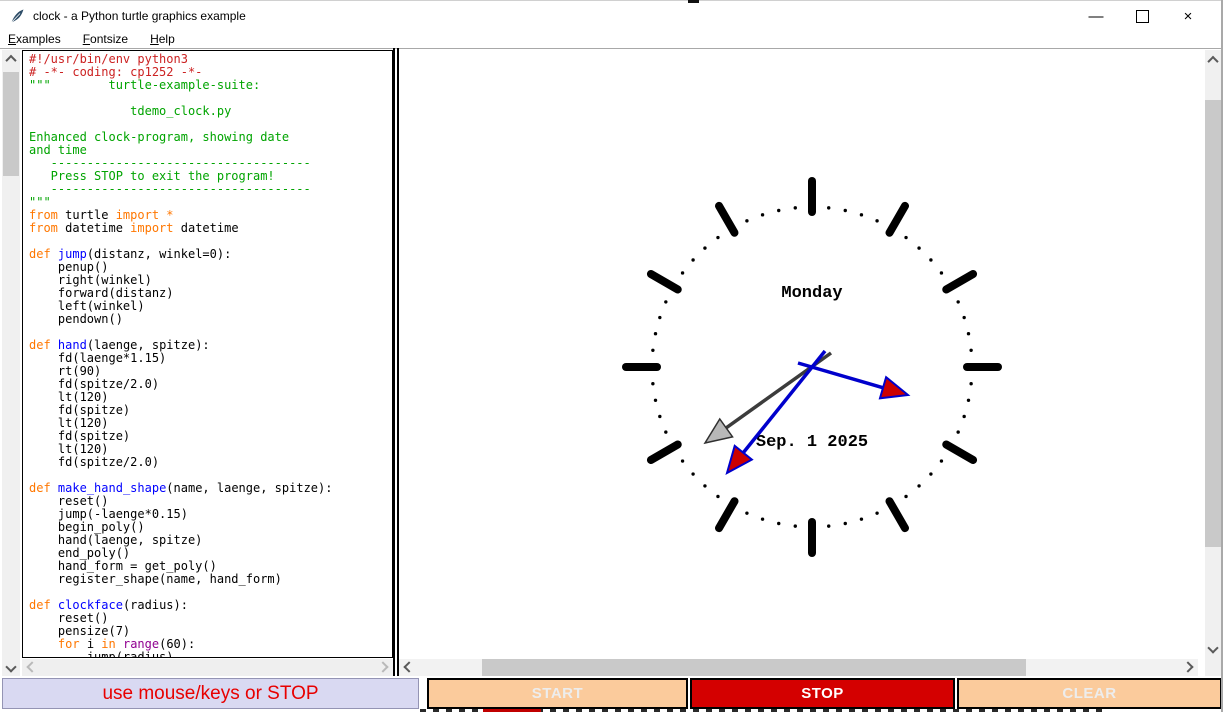 The height and width of the screenshot is (712, 1223). Describe the element at coordinates (610, 39) in the screenshot. I see `menu-bar: Examples Fontsize Help` at that location.